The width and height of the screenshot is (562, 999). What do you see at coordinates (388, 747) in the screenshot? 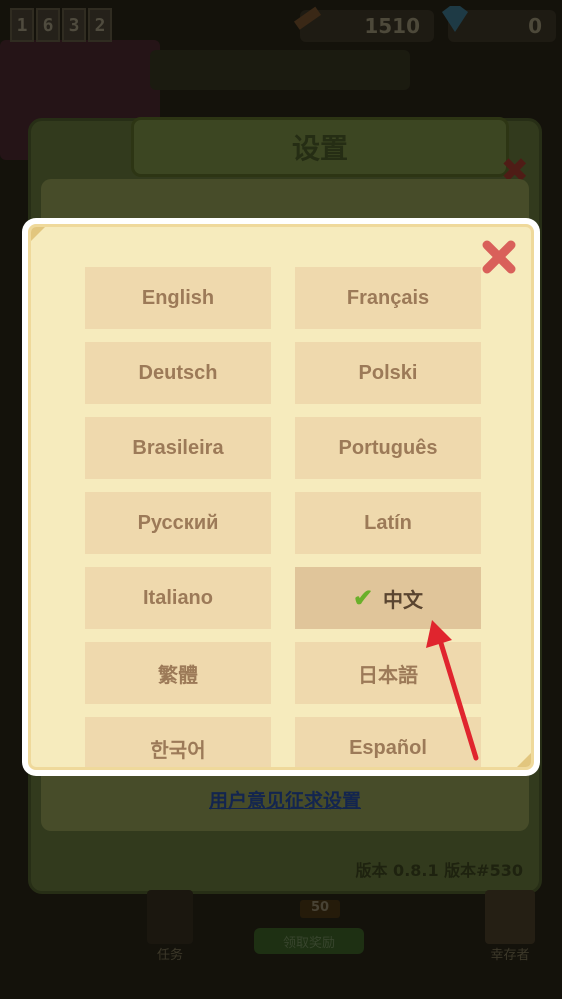
I see `language-label: Español` at bounding box center [388, 747].